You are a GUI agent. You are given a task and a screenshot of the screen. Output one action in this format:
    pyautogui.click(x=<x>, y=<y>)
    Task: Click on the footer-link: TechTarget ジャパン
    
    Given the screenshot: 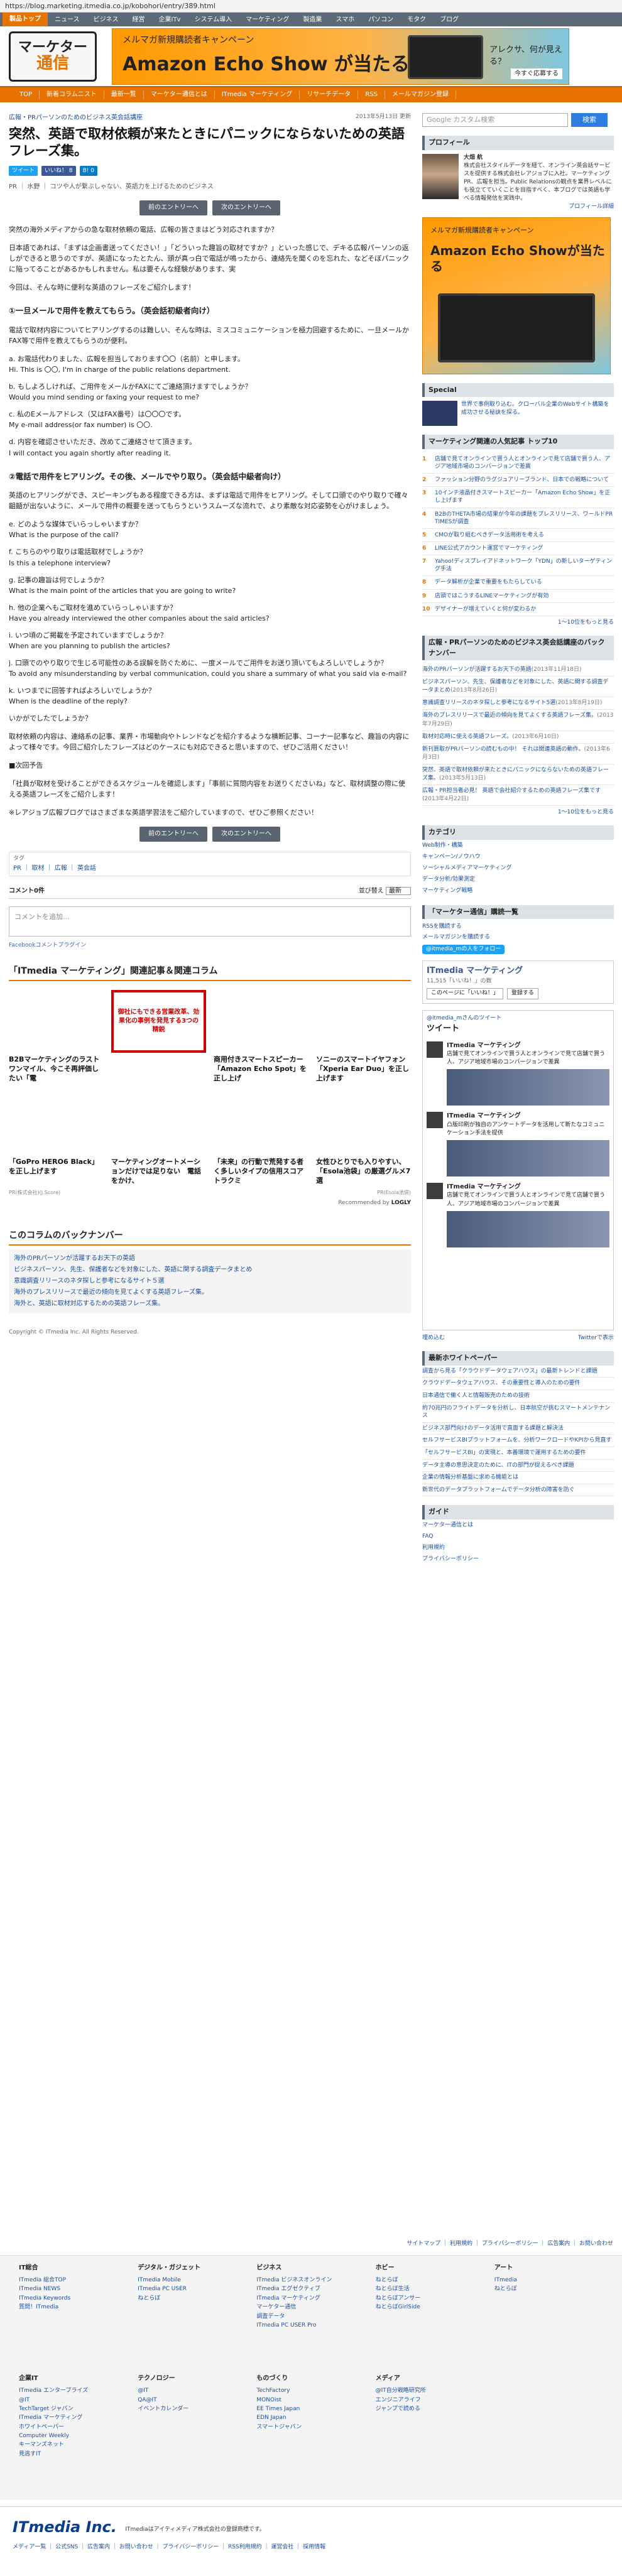 What is the action you would take?
    pyautogui.click(x=74, y=2409)
    